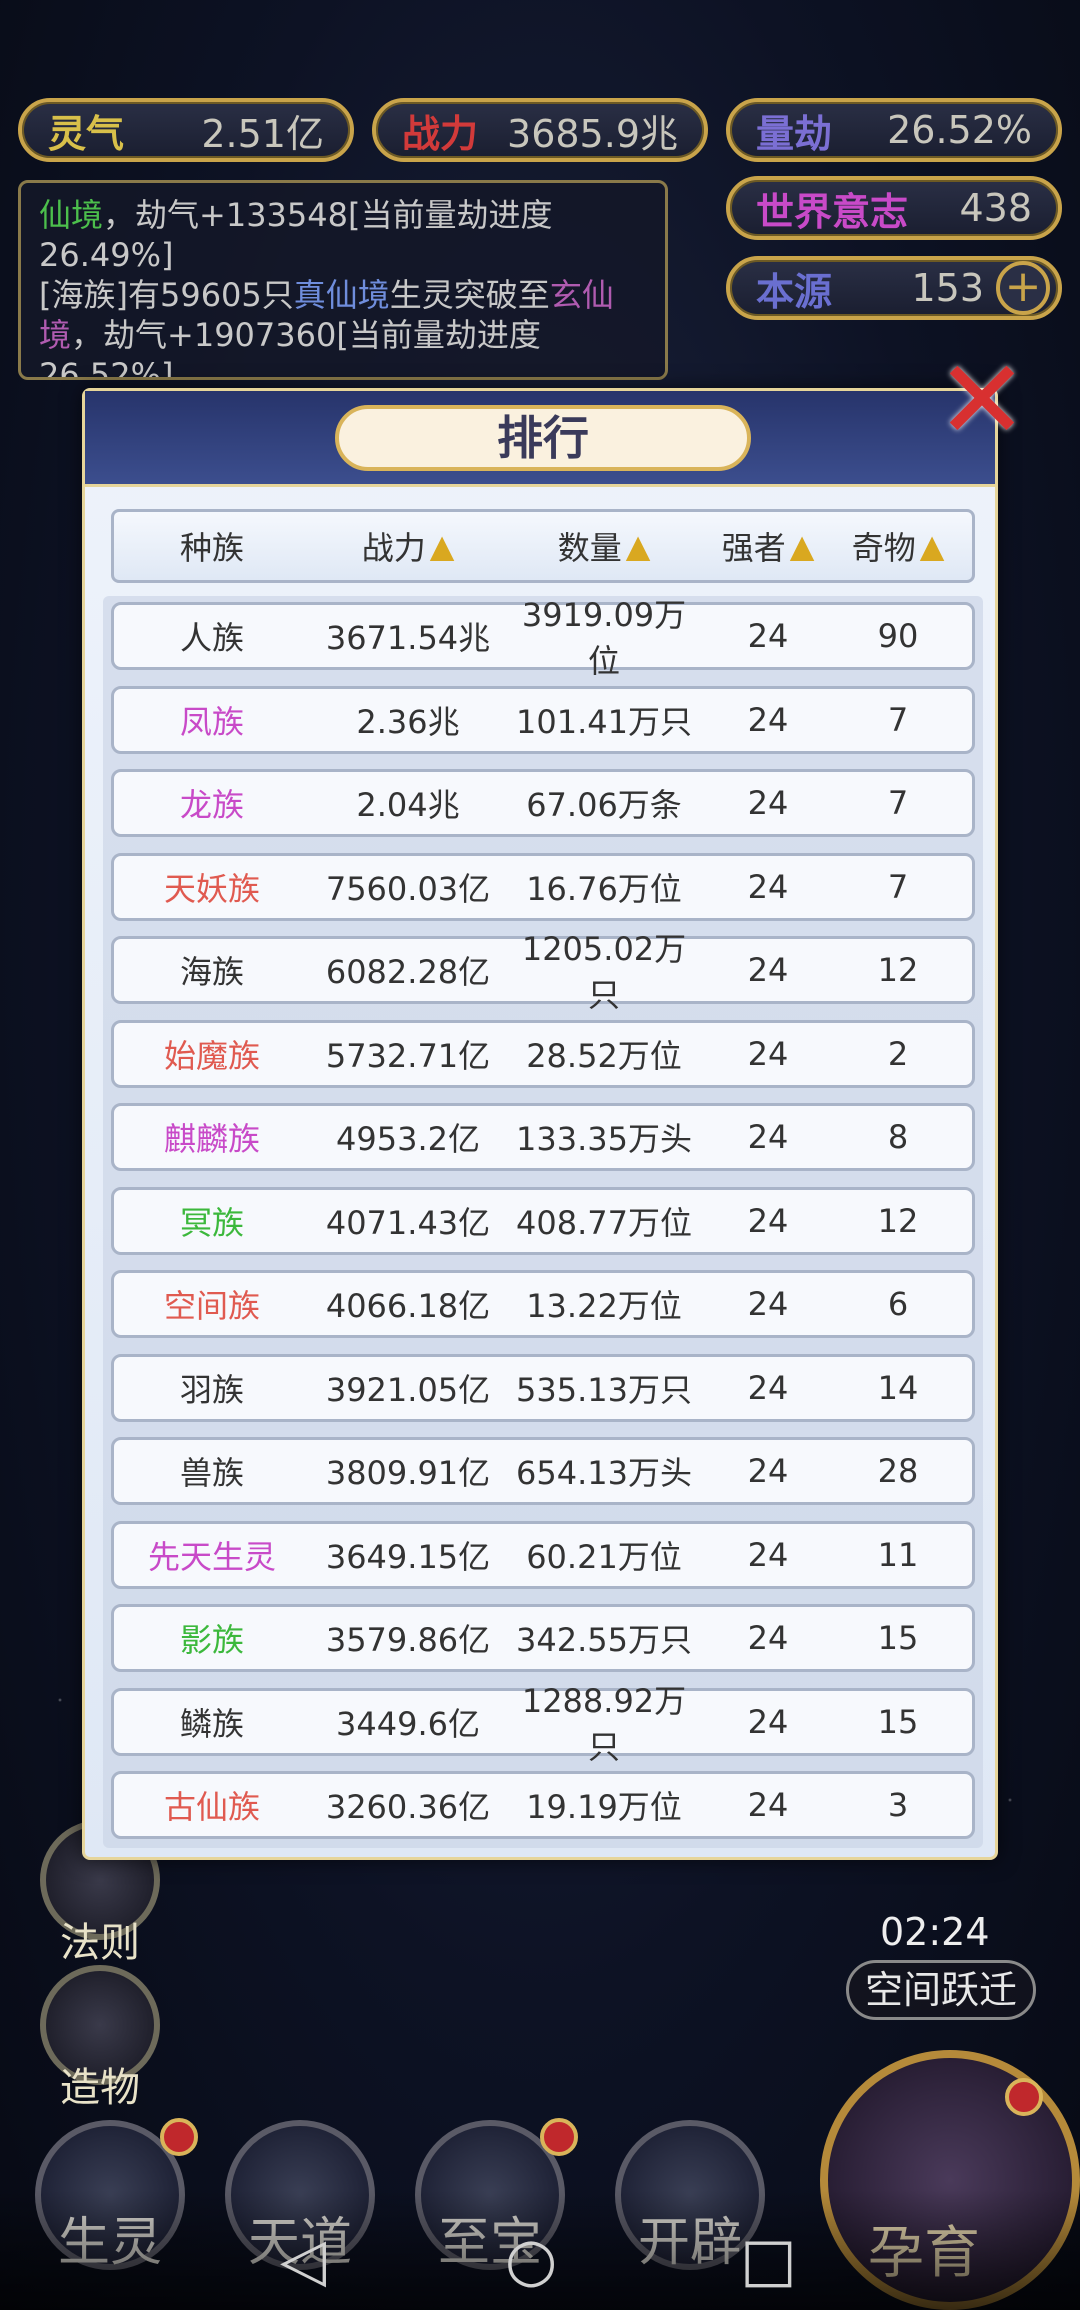 This screenshot has height=2310, width=1080. What do you see at coordinates (531, 2260) in the screenshot?
I see `home-icon: ○` at bounding box center [531, 2260].